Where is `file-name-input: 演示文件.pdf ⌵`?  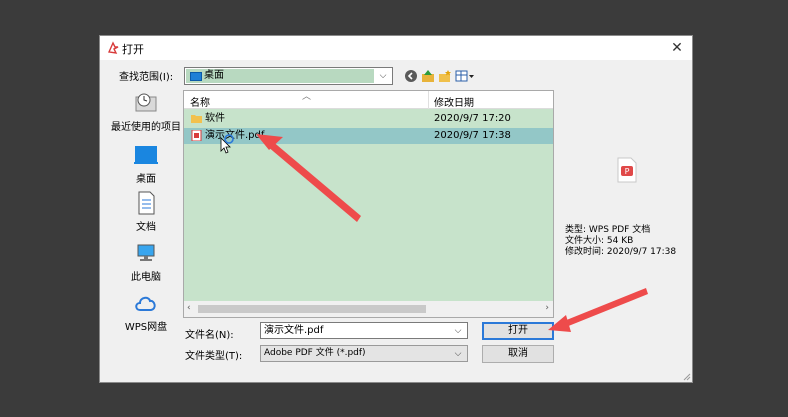
file-name-input: 演示文件.pdf ⌵ is located at coordinates (364, 330).